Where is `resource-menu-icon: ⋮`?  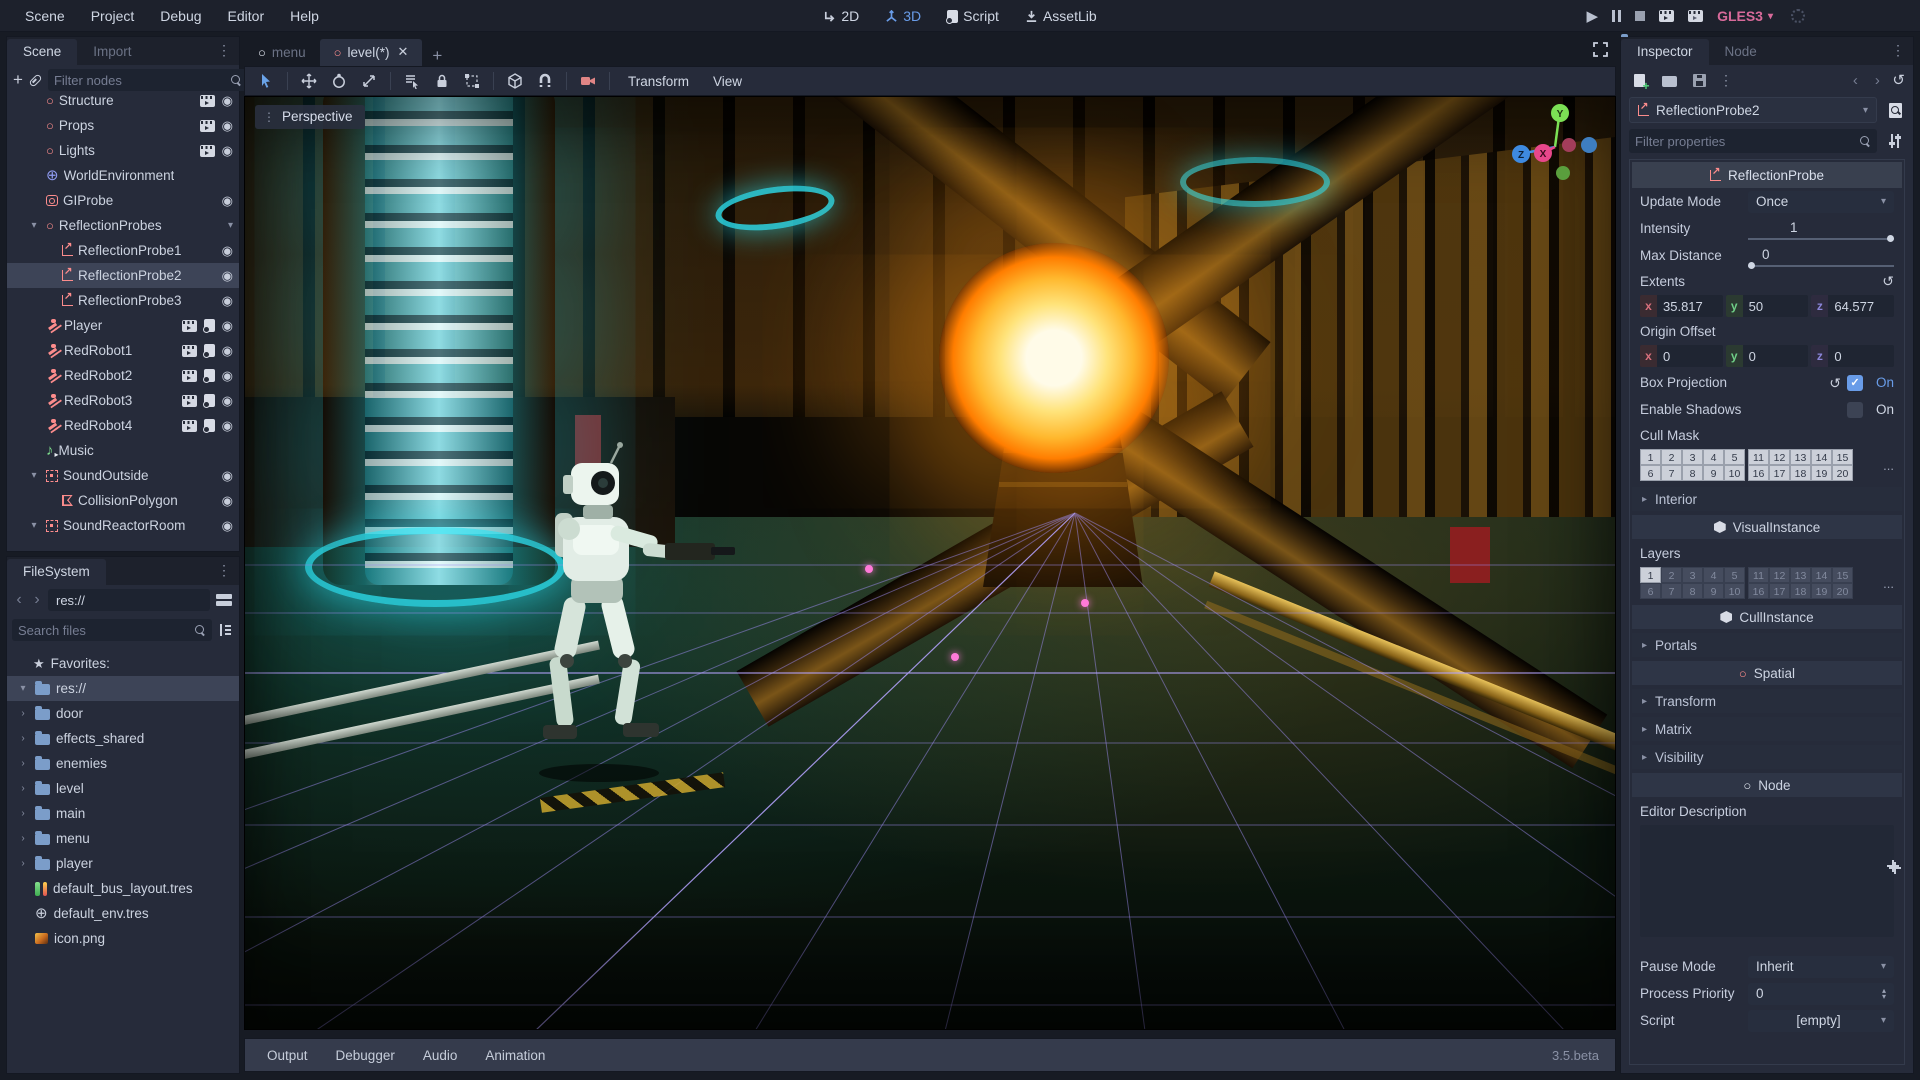 resource-menu-icon: ⋮ is located at coordinates (1726, 80).